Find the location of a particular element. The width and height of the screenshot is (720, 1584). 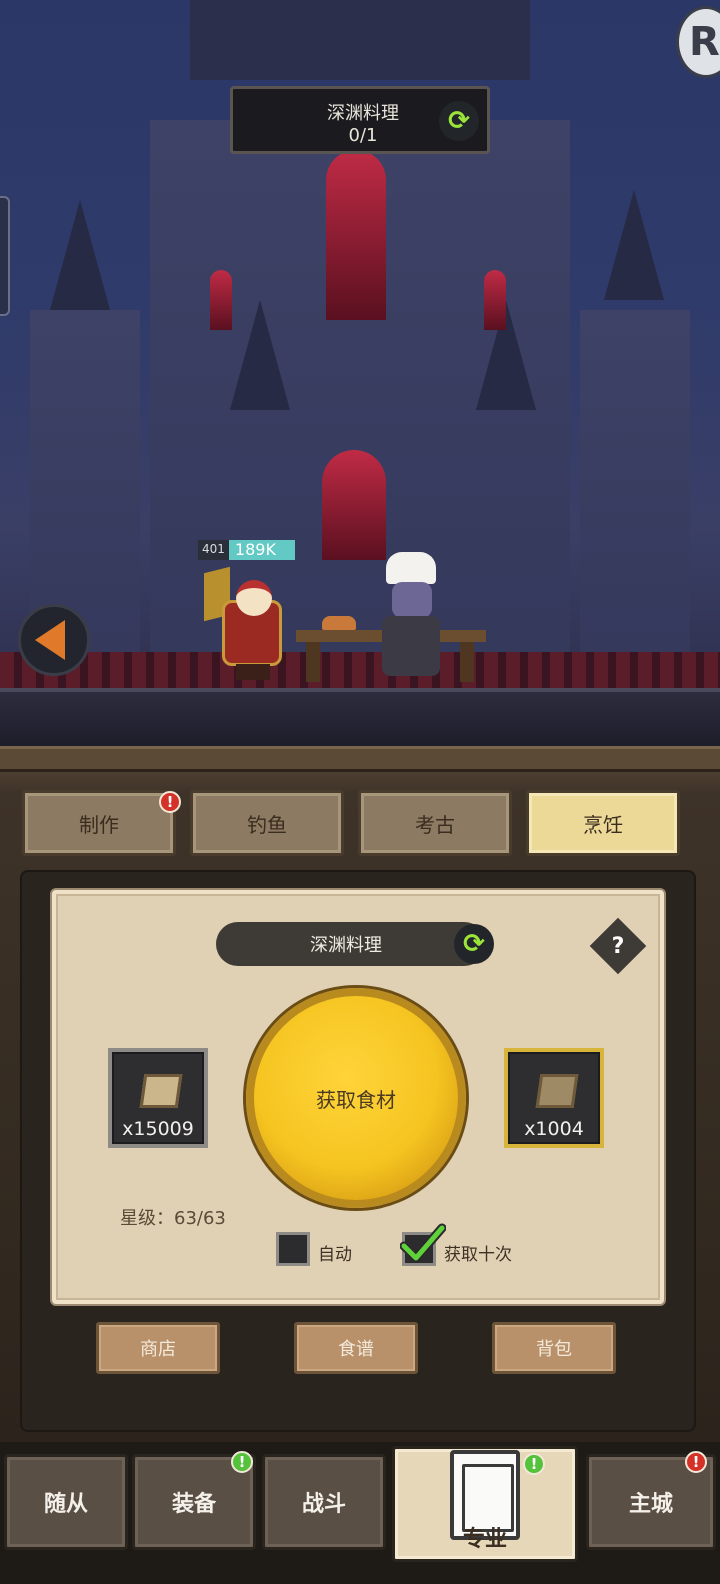

tab-archaeology: 考古 is located at coordinates (435, 823).